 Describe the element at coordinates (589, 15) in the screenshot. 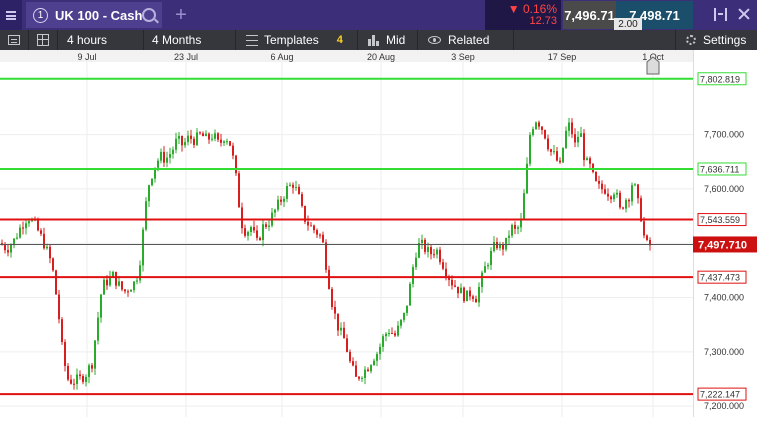

I see `sell-price-button: 7,496.71` at that location.